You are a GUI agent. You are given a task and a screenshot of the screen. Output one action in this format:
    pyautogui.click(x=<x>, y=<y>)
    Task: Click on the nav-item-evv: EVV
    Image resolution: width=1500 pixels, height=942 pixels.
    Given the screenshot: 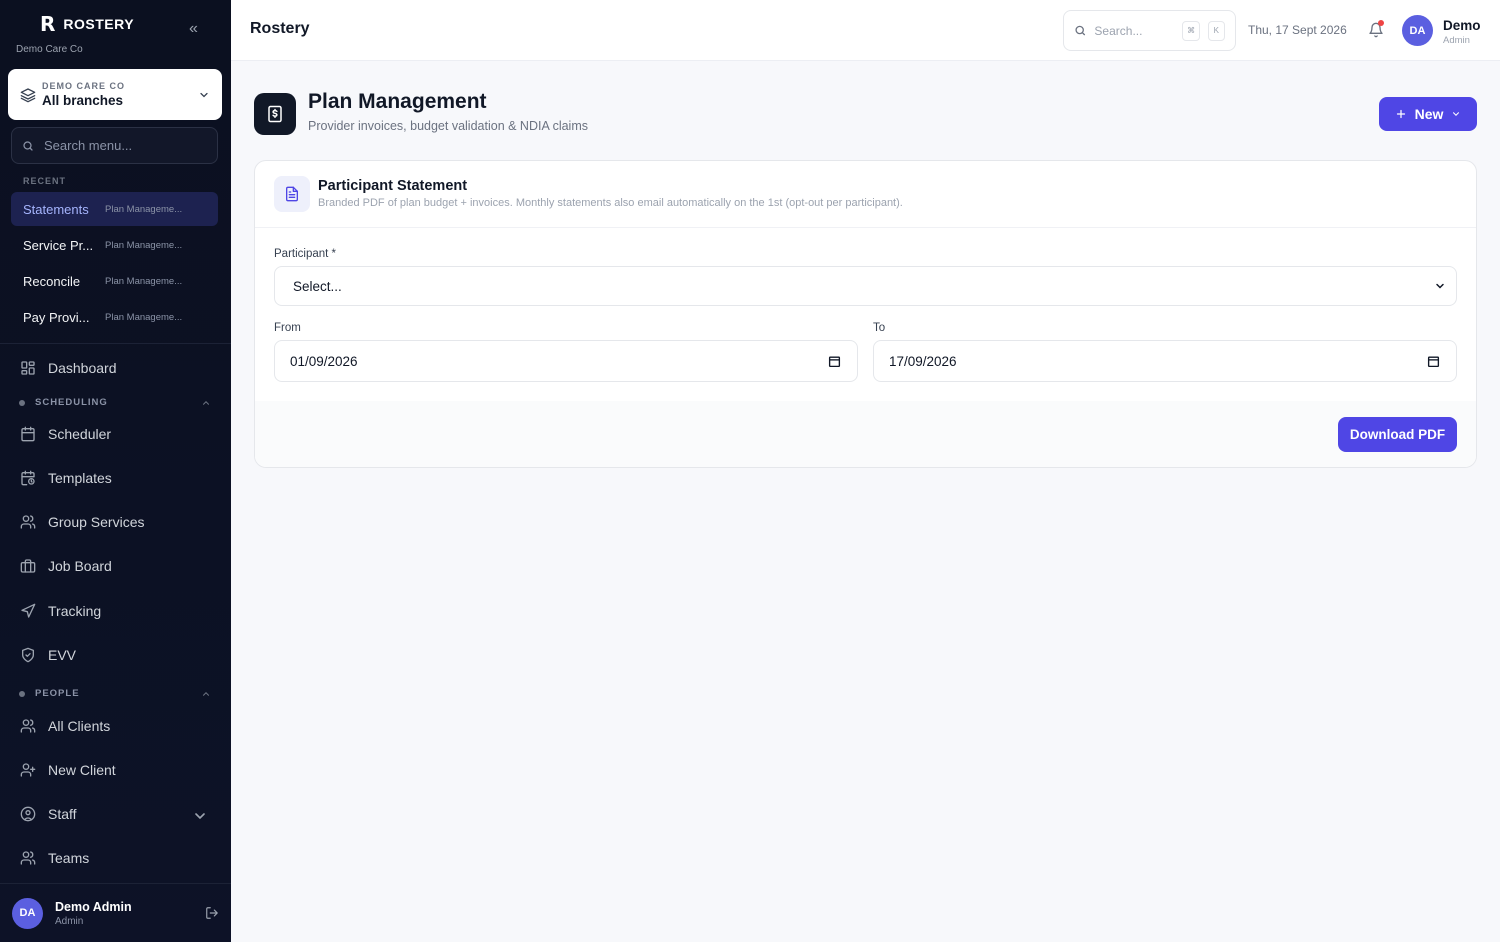 What is the action you would take?
    pyautogui.click(x=114, y=655)
    